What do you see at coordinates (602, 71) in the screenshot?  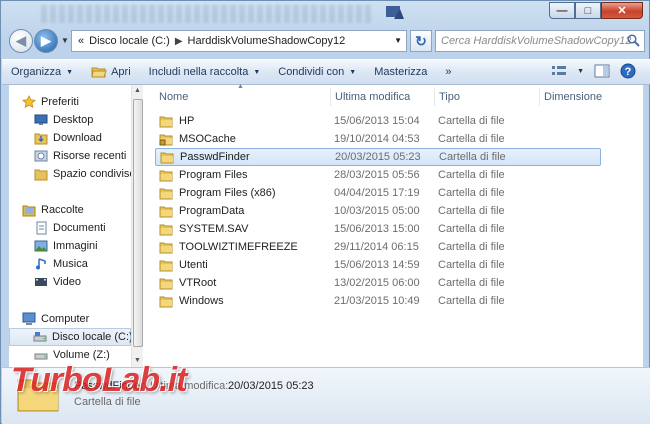 I see `preview-pane-icon` at bounding box center [602, 71].